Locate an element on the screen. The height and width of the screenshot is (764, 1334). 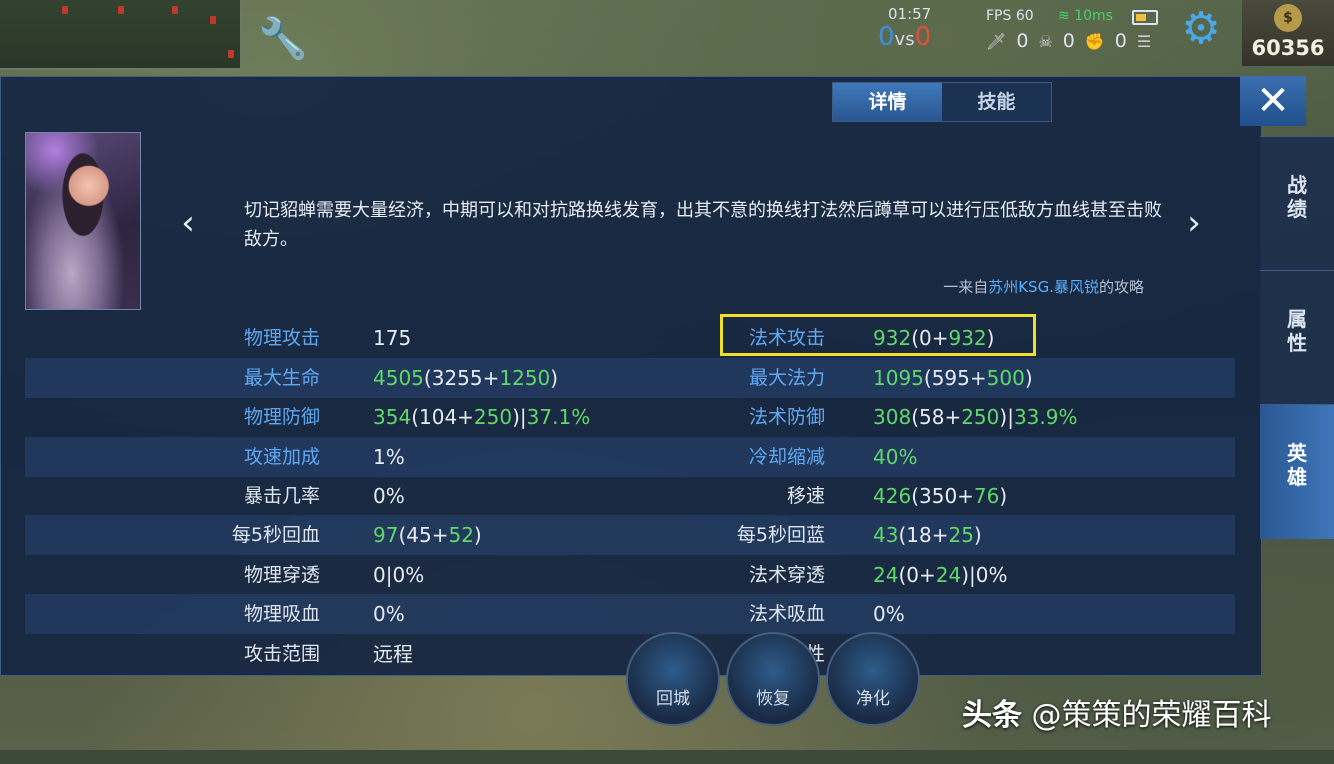
chevron-left-icon: ‹ is located at coordinates (188, 223).